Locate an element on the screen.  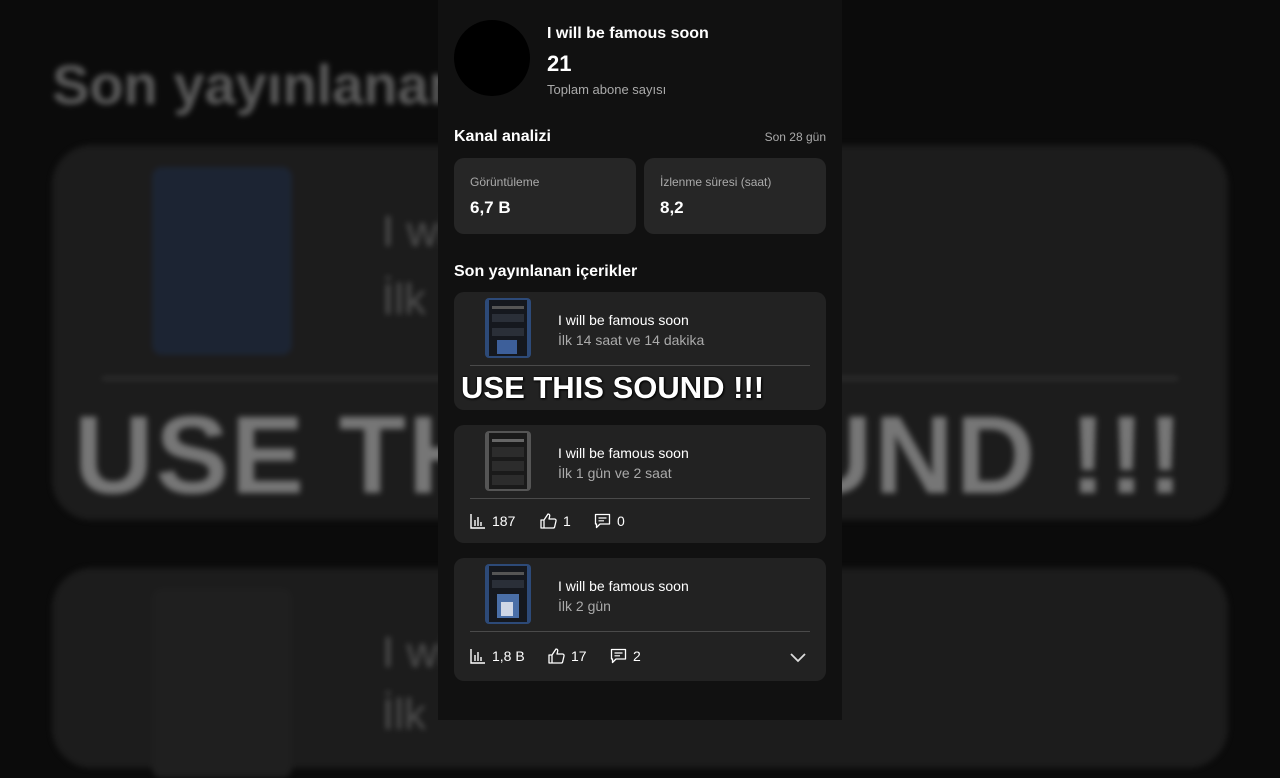
stat-label: İzlenme süresi (saat) is located at coordinates (716, 182).